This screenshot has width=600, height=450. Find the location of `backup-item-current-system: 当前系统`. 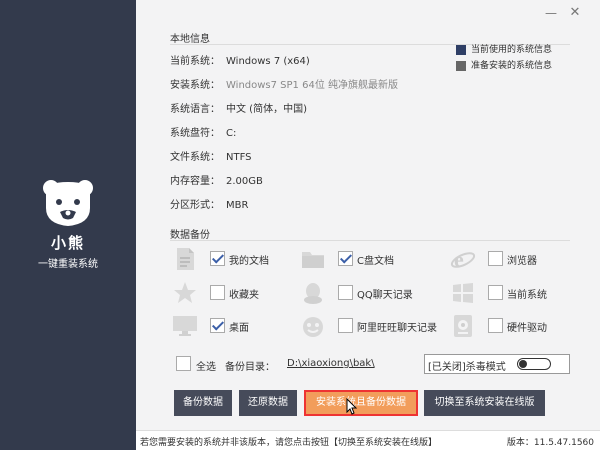

backup-item-current-system: 当前系统 is located at coordinates (520, 293).